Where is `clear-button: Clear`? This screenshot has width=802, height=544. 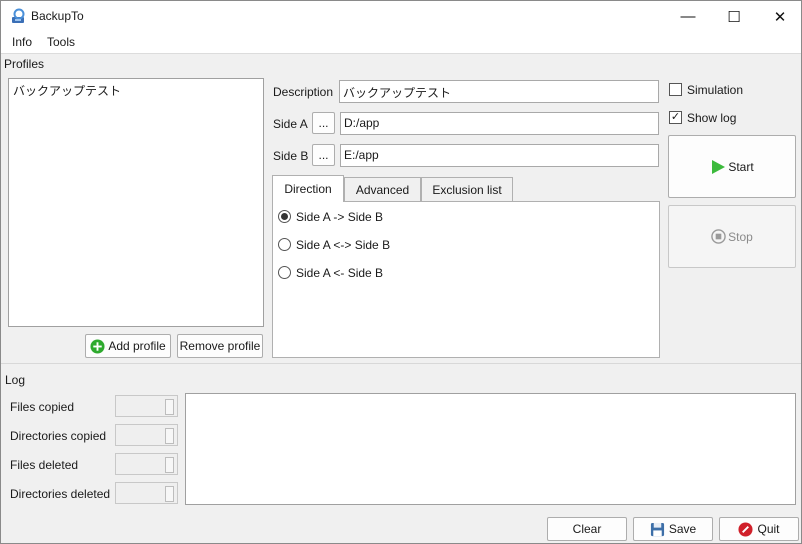
clear-button: Clear is located at coordinates (587, 529).